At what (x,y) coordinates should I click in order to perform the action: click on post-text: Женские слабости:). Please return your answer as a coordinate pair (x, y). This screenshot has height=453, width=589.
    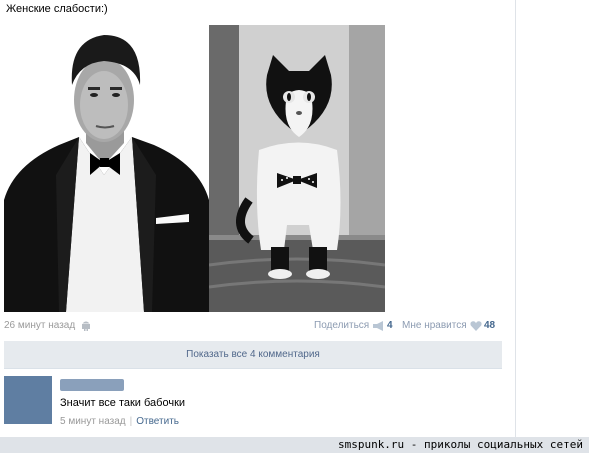
    Looking at the image, I should click on (57, 9).